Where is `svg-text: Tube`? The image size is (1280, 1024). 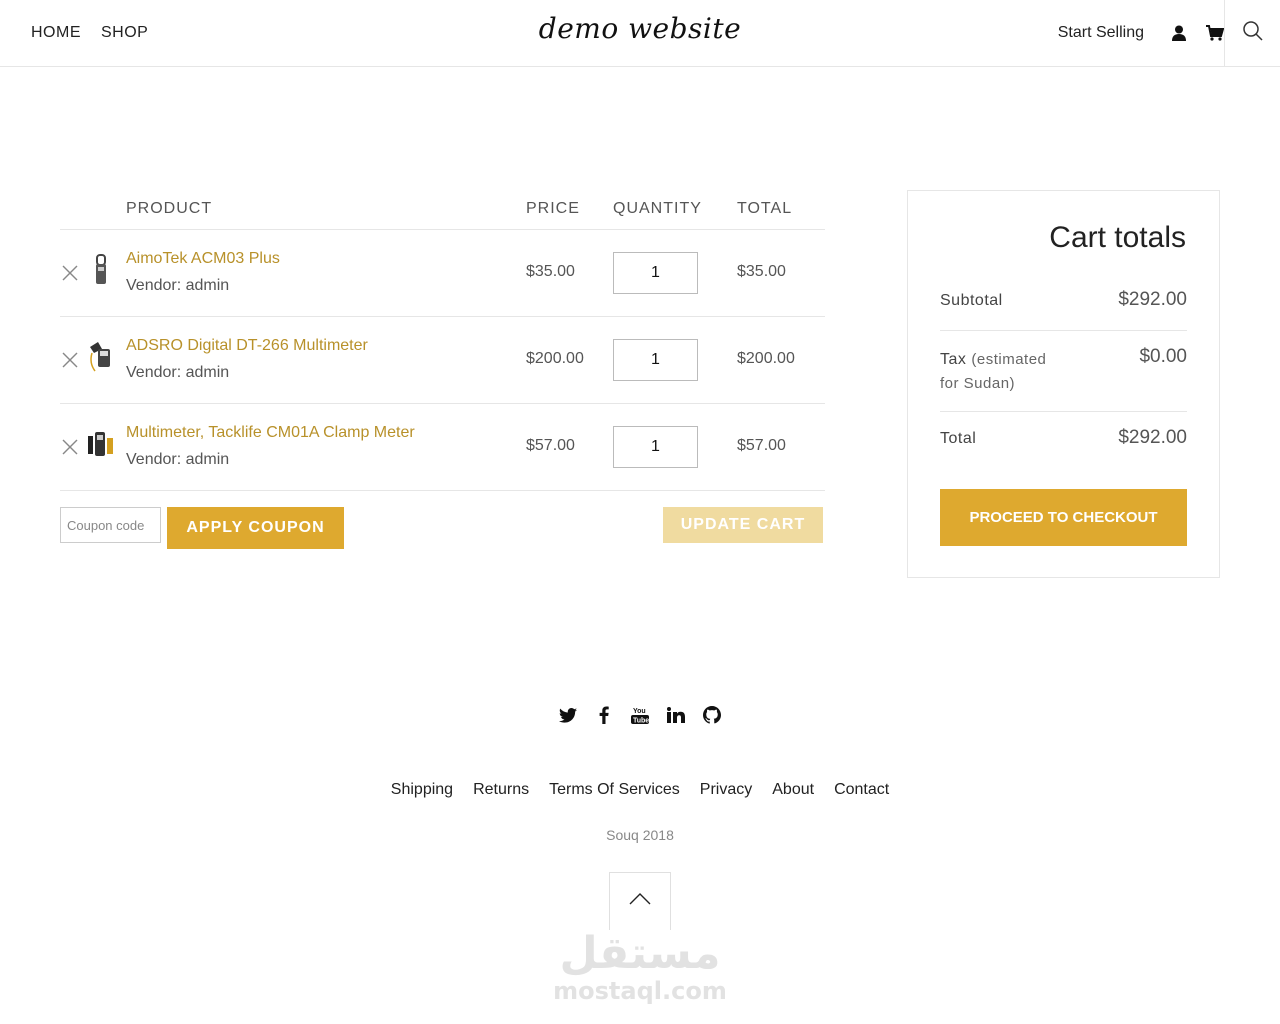
svg-text: Tube is located at coordinates (641, 721).